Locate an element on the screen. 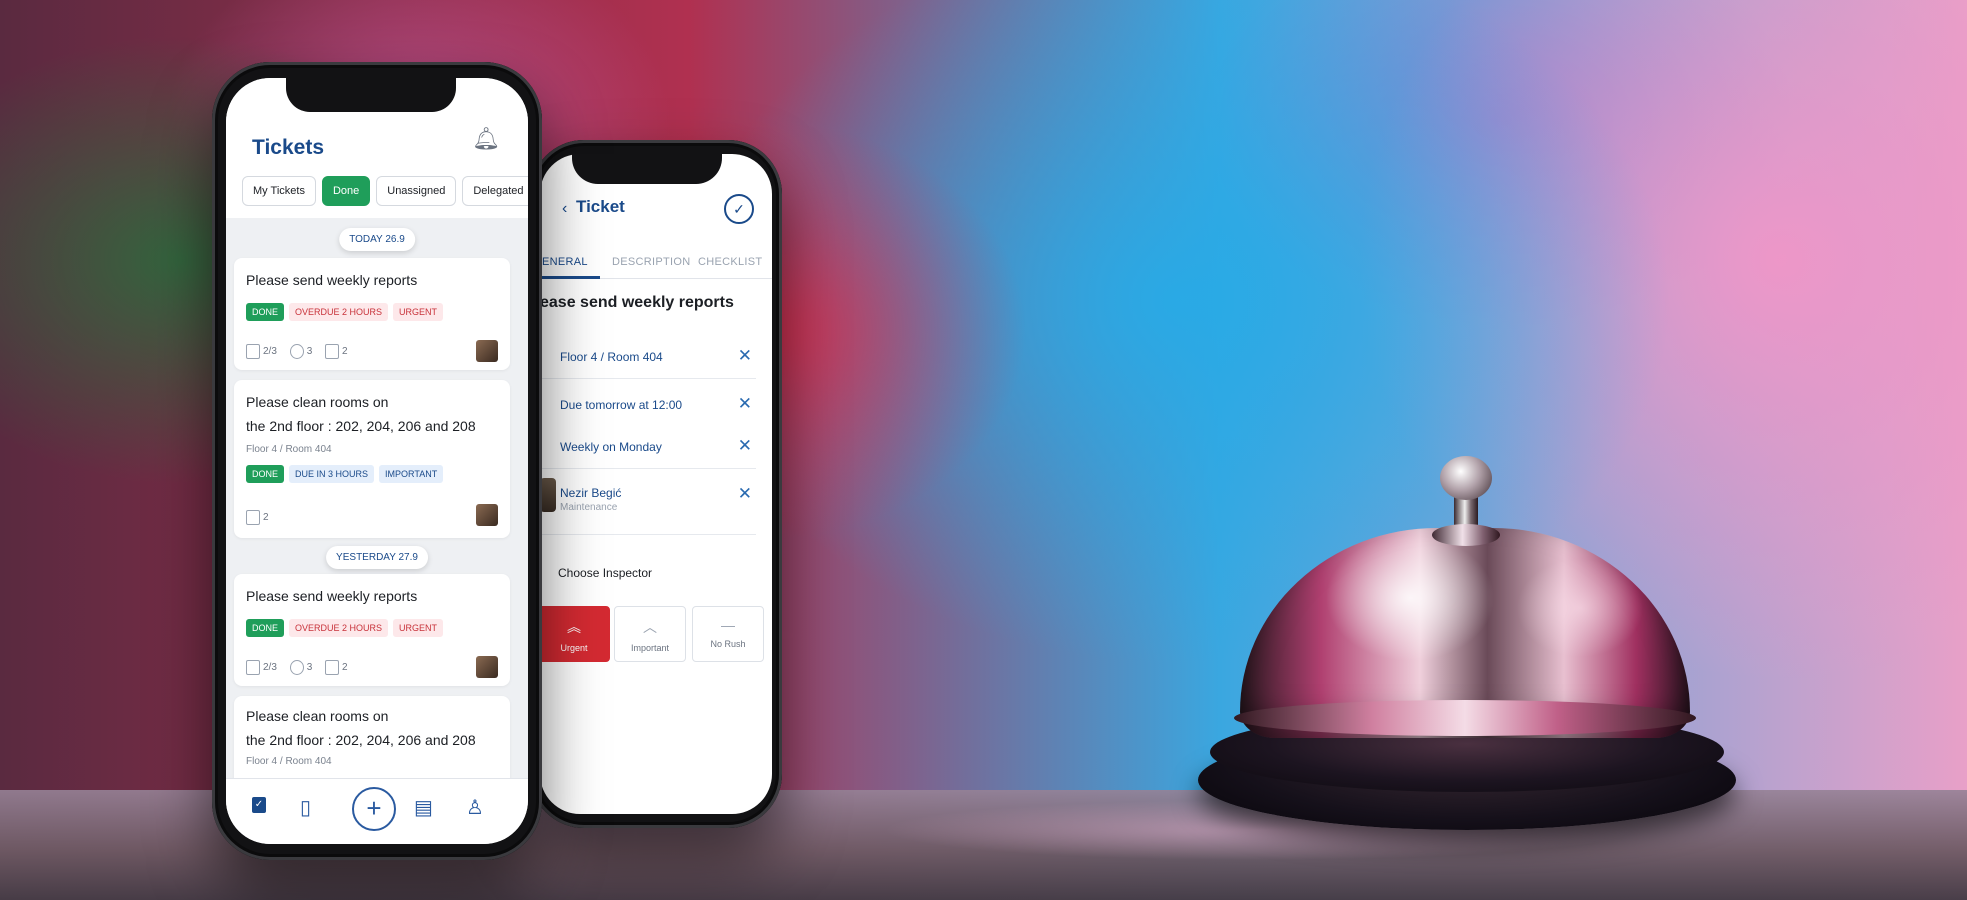 The width and height of the screenshot is (1967, 900). ticket-tabs: ENERAL DESCRIPTION CHECKLIST is located at coordinates (656, 263).